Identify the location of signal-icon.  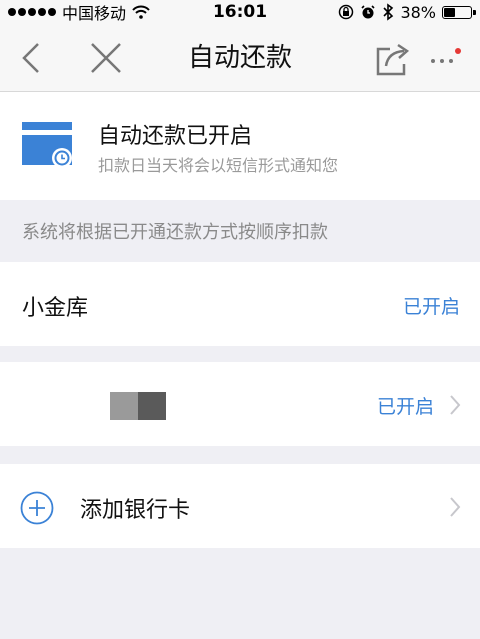
(32, 12).